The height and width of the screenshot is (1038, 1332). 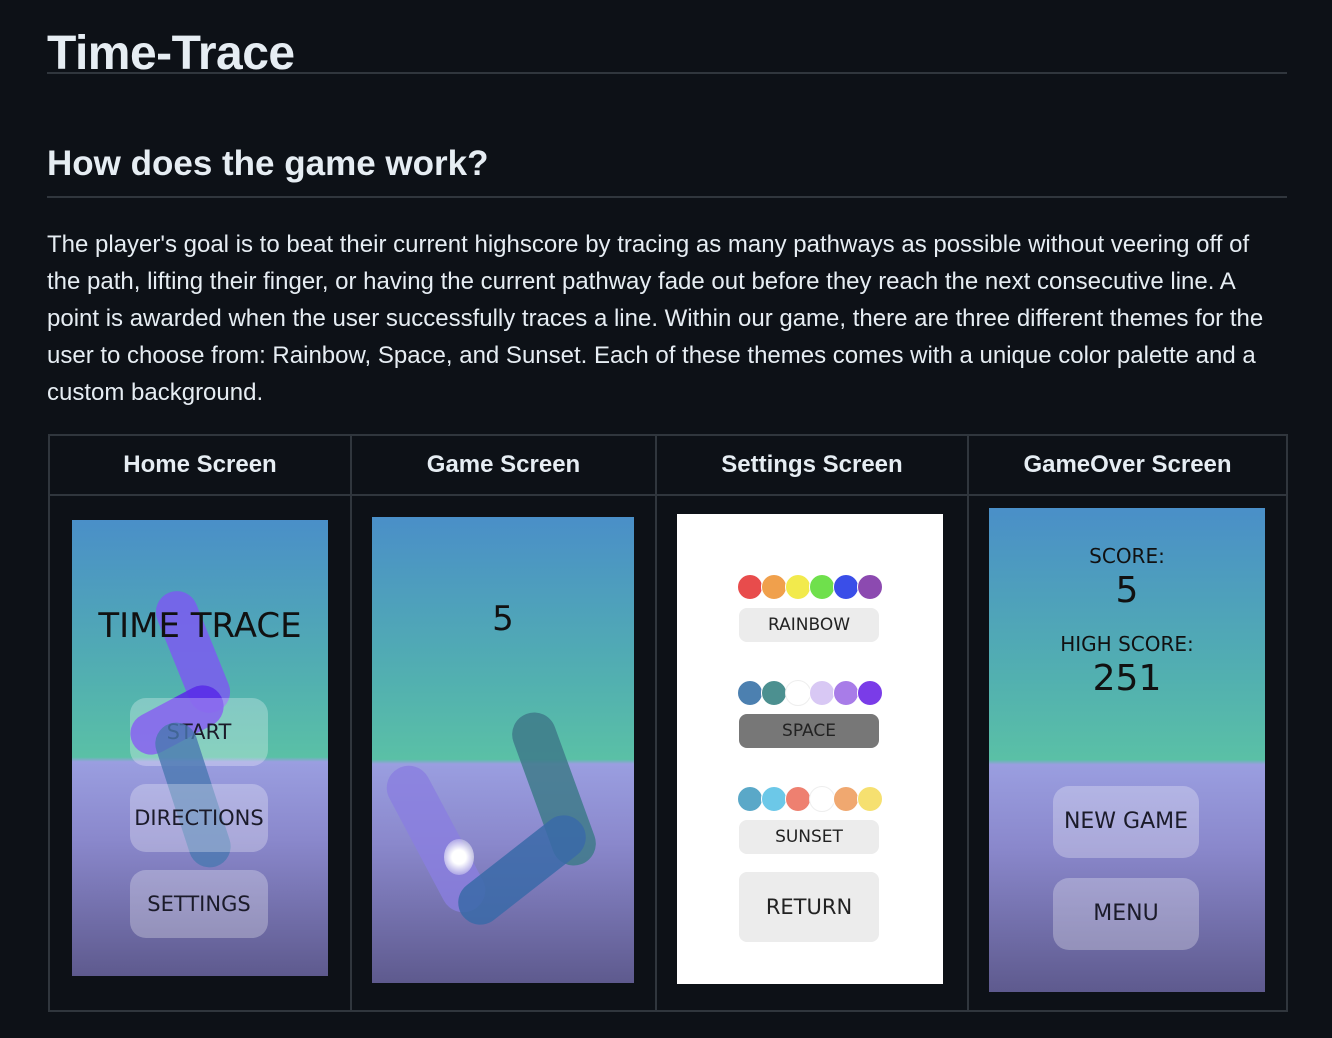 I want to click on score-label: SCORE:, so click(x=1127, y=556).